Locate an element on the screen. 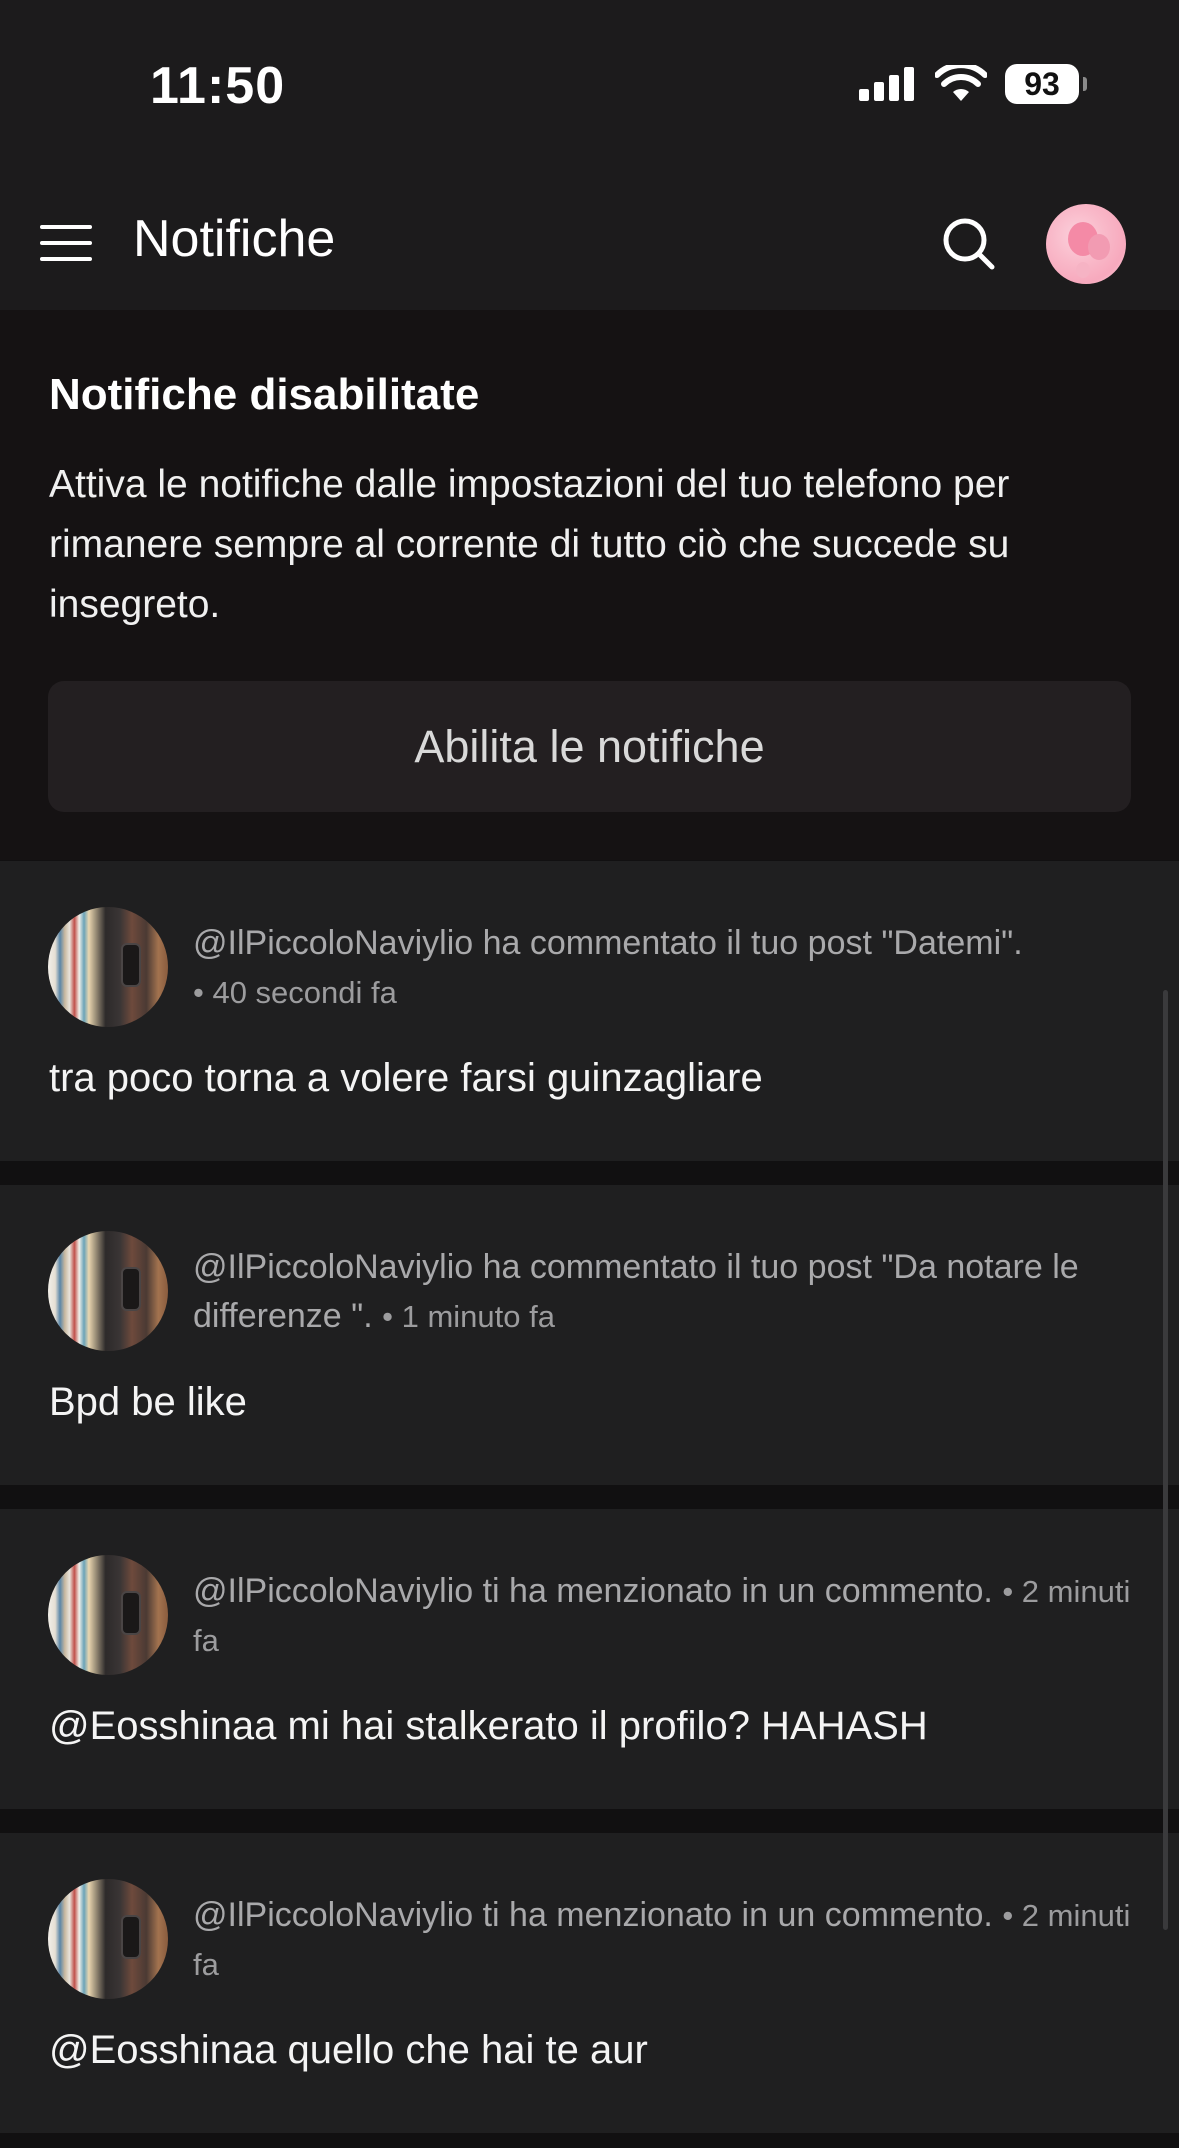 Image resolution: width=1179 pixels, height=2148 pixels. menu-icon is located at coordinates (66, 243).